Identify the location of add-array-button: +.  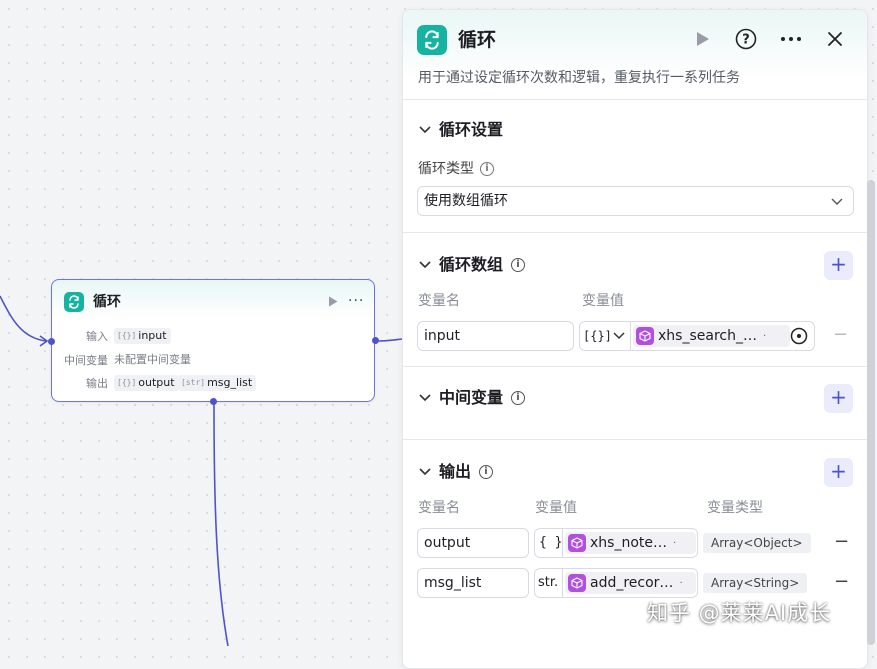
(838, 265).